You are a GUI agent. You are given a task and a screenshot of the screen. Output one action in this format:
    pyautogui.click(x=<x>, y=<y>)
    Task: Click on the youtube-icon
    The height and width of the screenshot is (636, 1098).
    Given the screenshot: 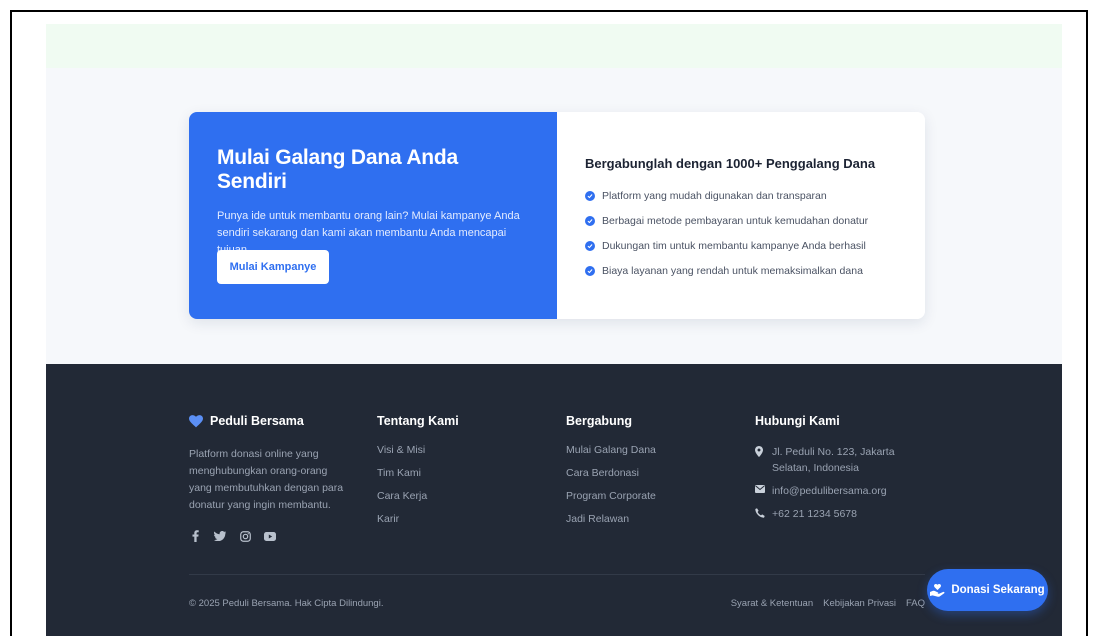 What is the action you would take?
    pyautogui.click(x=270, y=536)
    